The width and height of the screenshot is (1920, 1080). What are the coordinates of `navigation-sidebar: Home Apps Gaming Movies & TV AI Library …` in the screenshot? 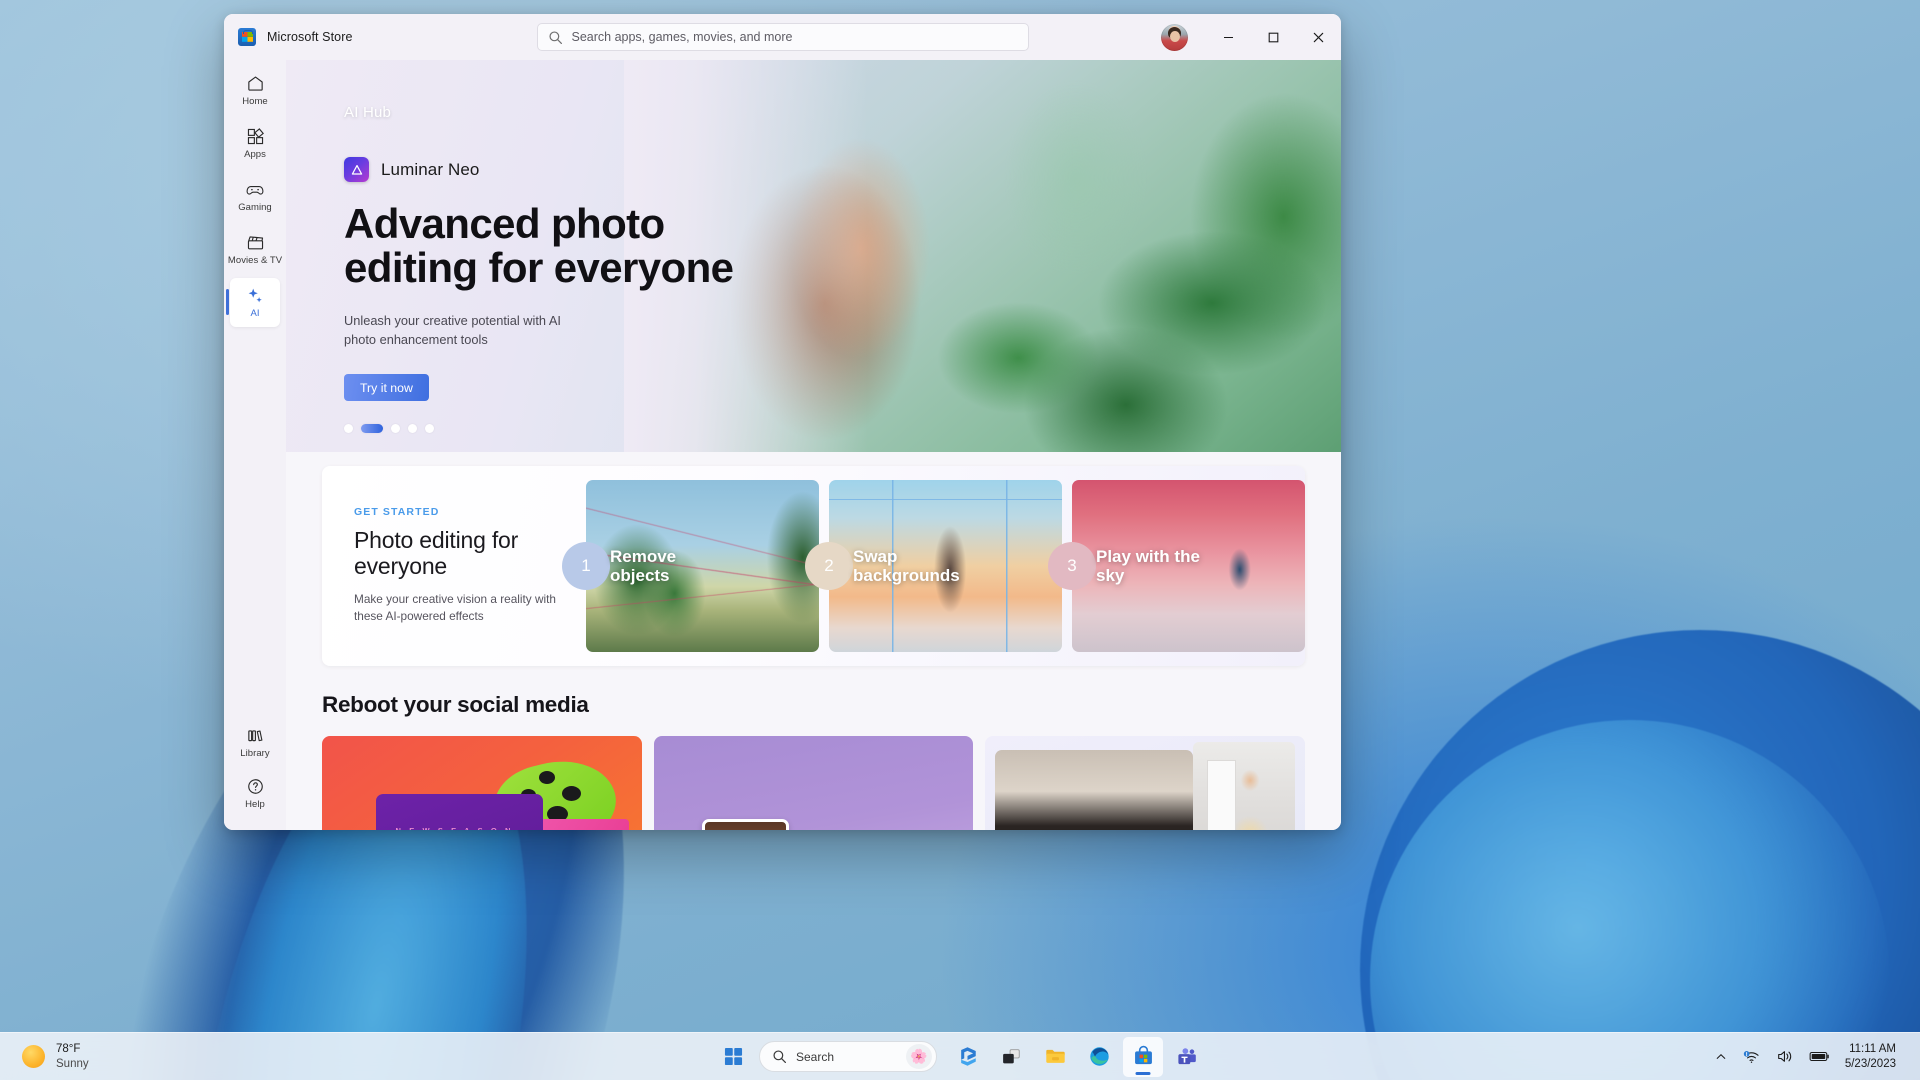 It's located at (255, 445).